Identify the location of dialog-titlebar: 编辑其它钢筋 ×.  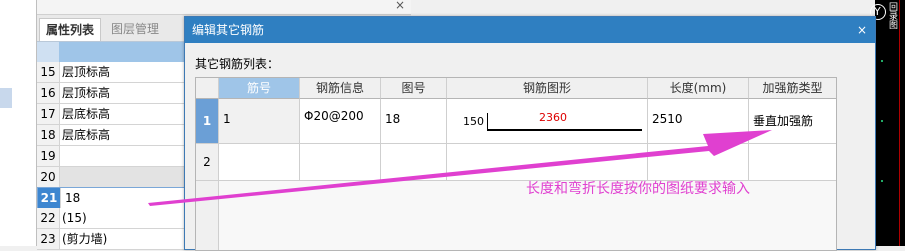
(530, 30).